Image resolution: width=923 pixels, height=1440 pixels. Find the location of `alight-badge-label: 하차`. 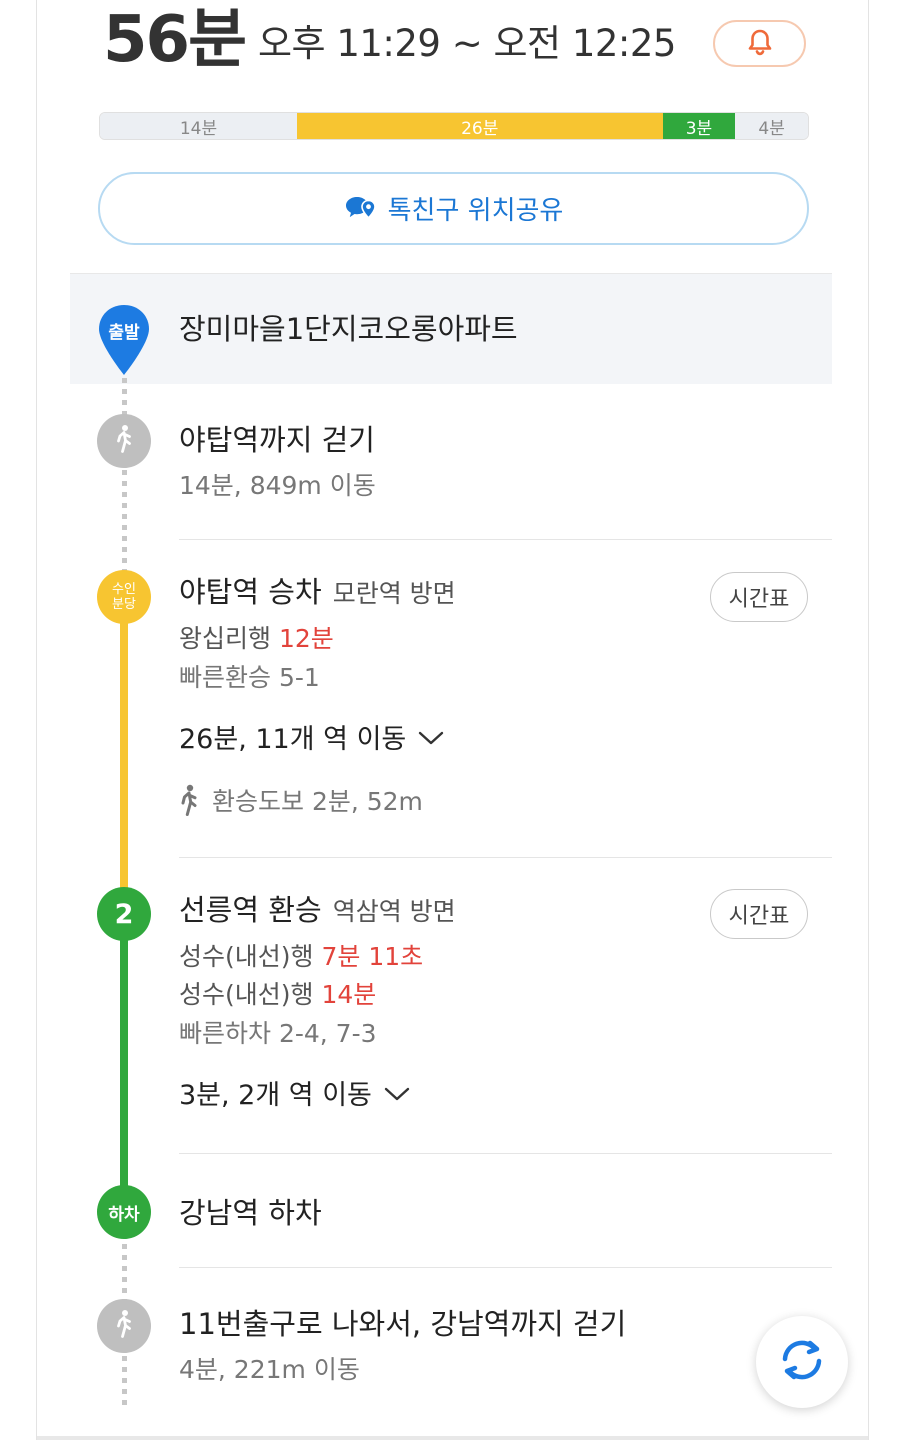

alight-badge-label: 하차 is located at coordinates (124, 1214).